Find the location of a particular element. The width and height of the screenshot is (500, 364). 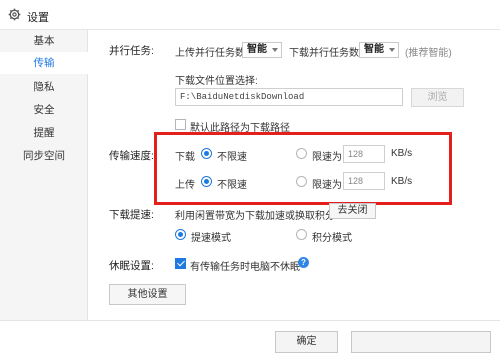

download-limit-label: 限速为 is located at coordinates (327, 157).